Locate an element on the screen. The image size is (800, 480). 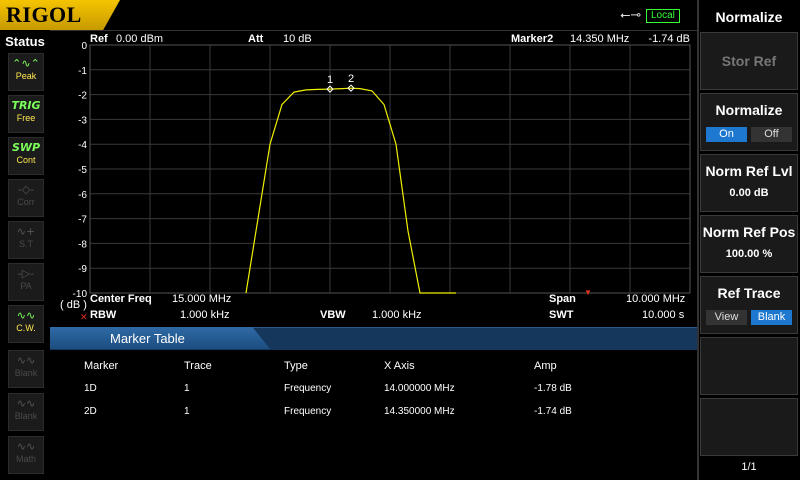
status-label: Peak is located at coordinates (26, 76).